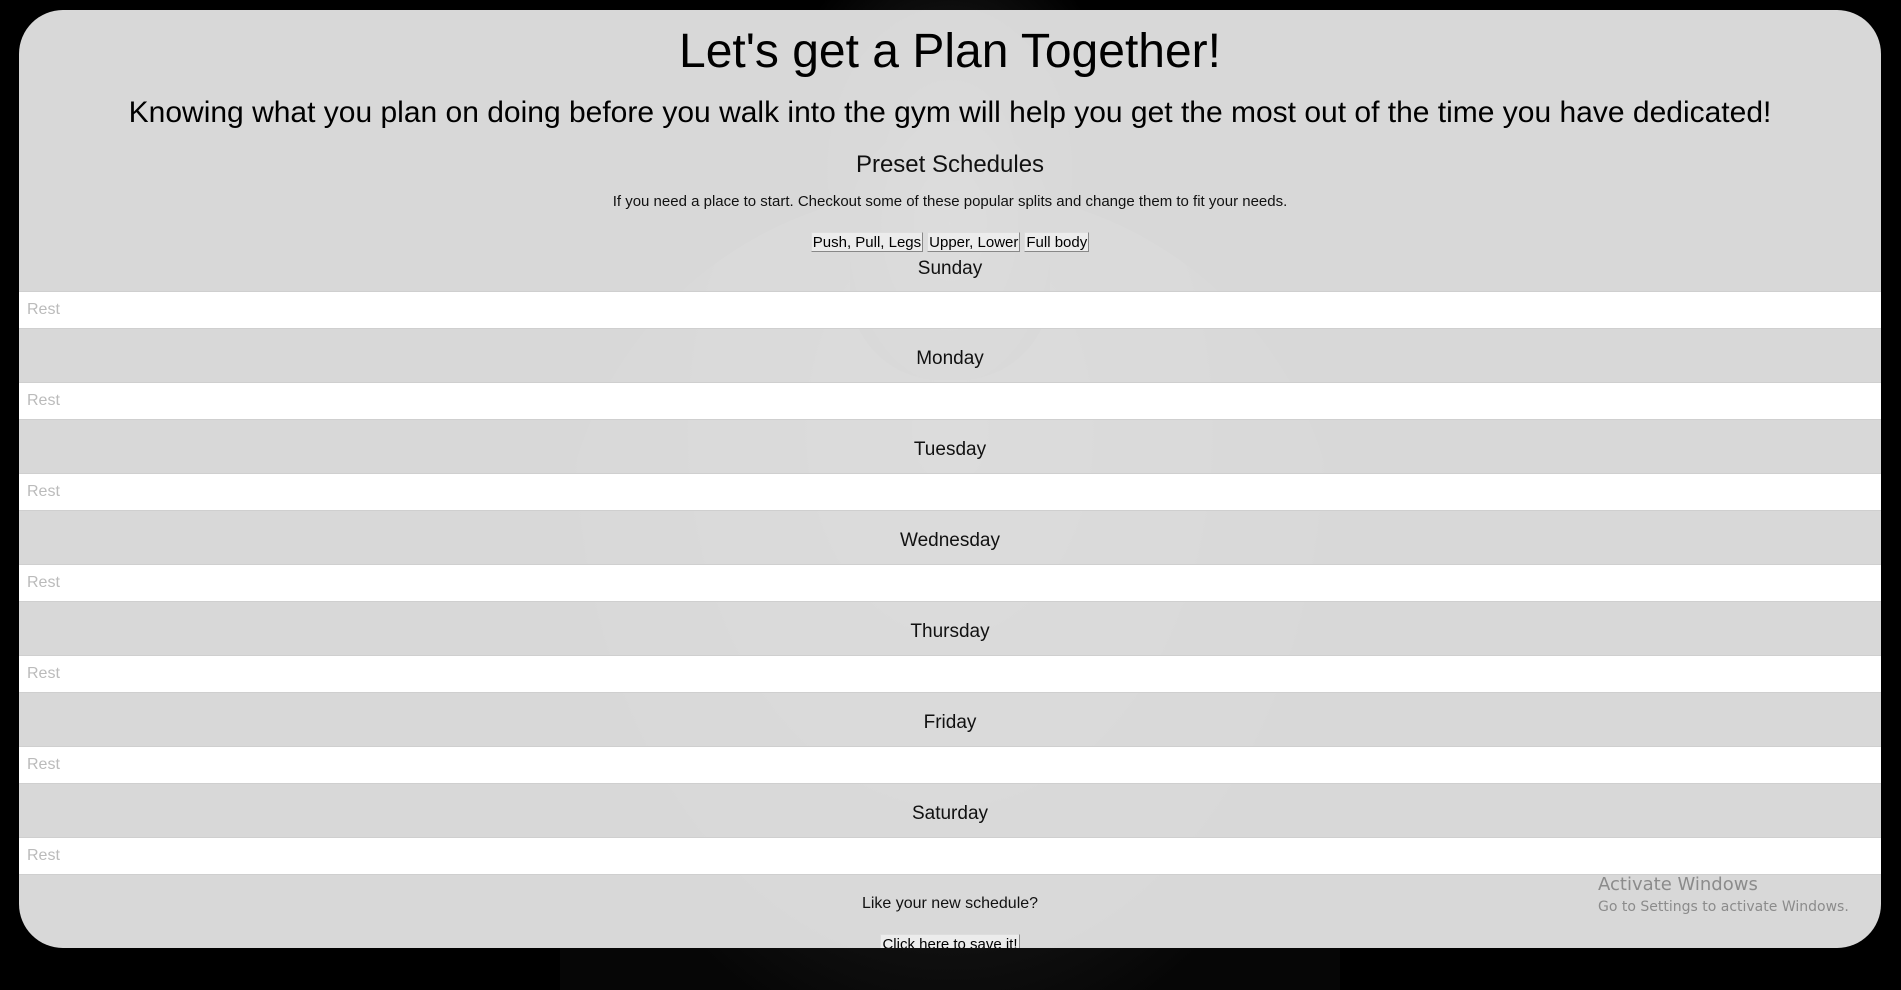  Describe the element at coordinates (974, 242) in the screenshot. I see `preset-upper-lower-button: Upper, Lower` at that location.